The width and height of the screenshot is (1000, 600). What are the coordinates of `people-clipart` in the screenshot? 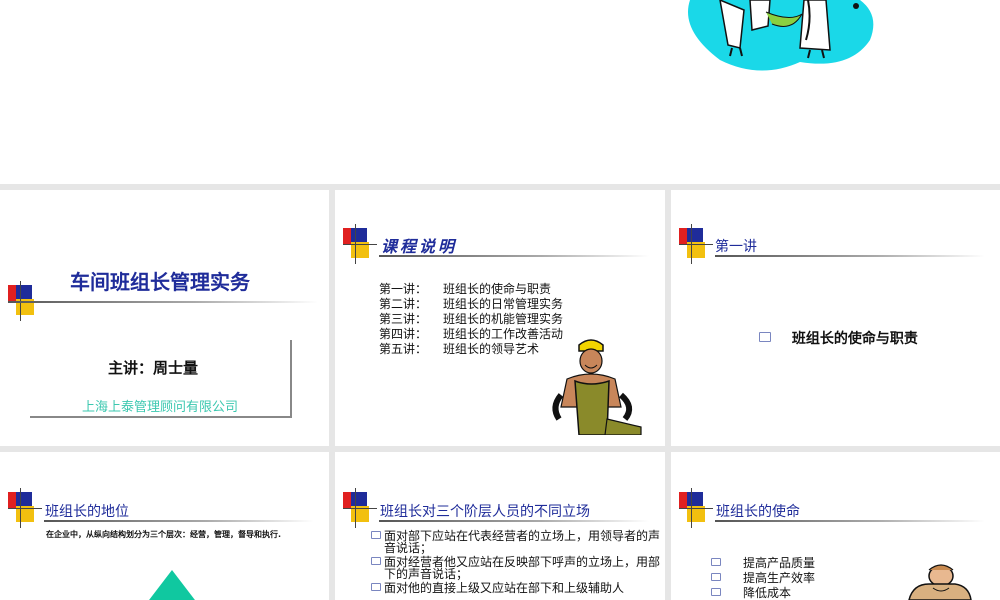 It's located at (781, 35).